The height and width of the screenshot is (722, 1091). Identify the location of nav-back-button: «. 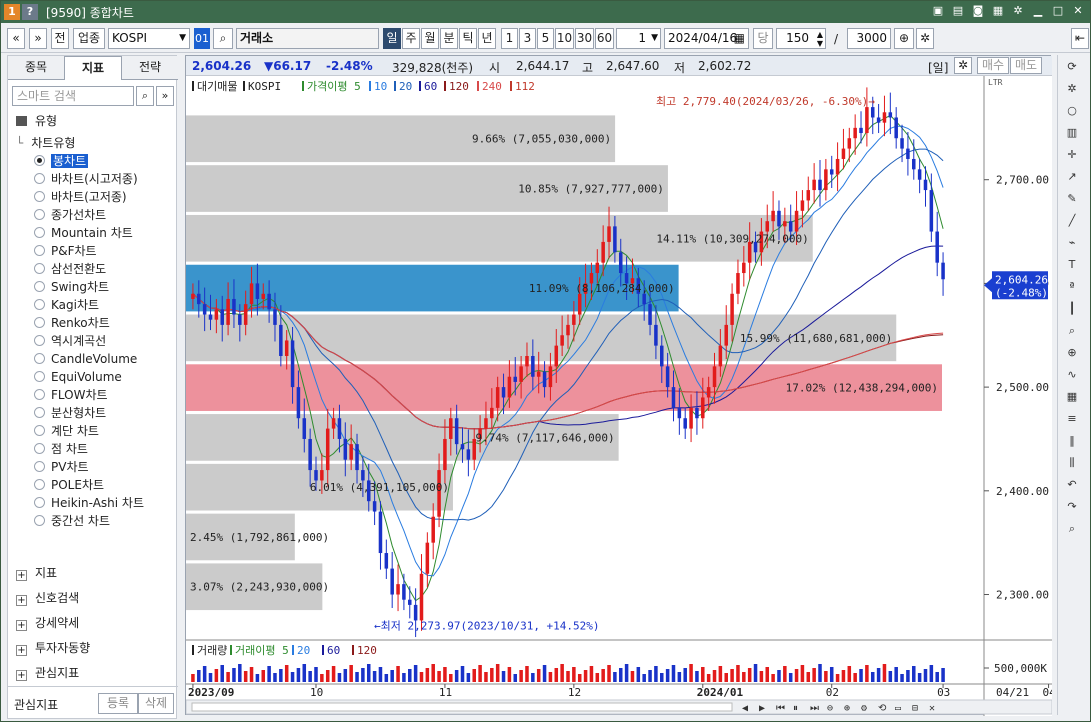
(16, 38).